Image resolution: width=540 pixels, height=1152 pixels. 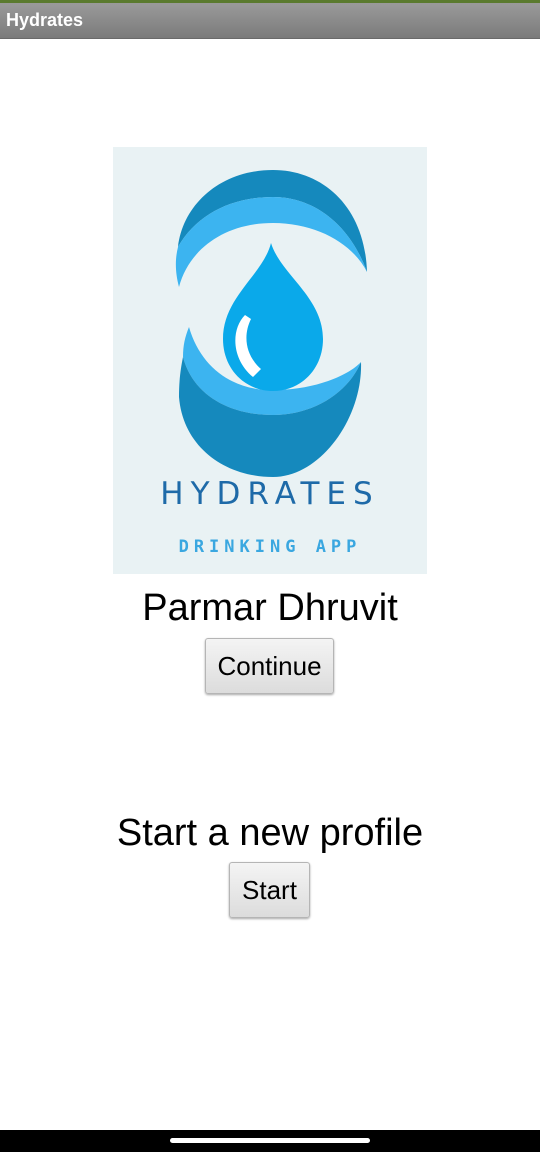 What do you see at coordinates (270, 494) in the screenshot?
I see `logo-wordmark: HYDRATES` at bounding box center [270, 494].